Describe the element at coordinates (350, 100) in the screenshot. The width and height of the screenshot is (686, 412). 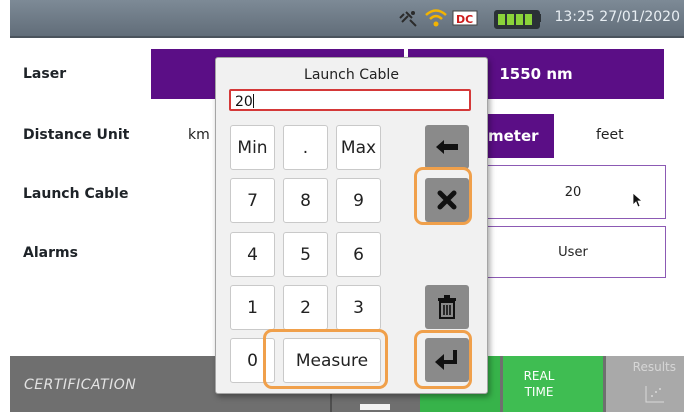
I see `keypad-input: 20` at that location.